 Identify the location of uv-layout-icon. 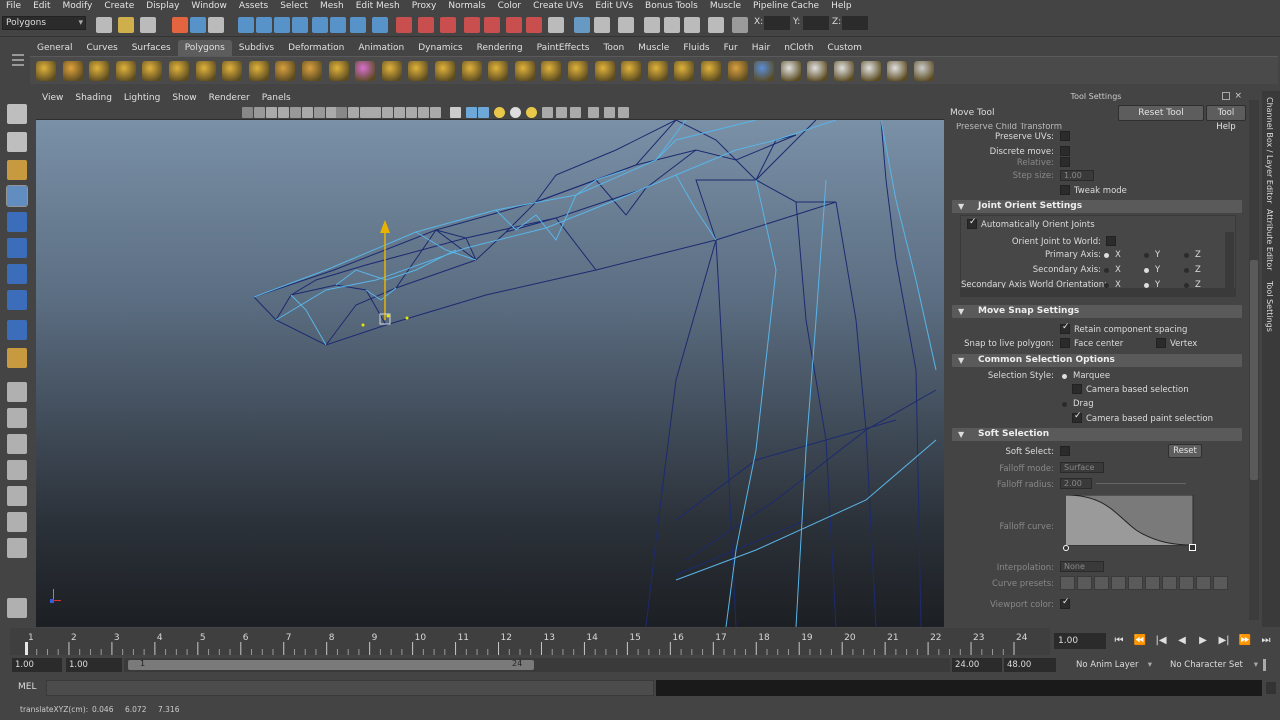
(17, 548).